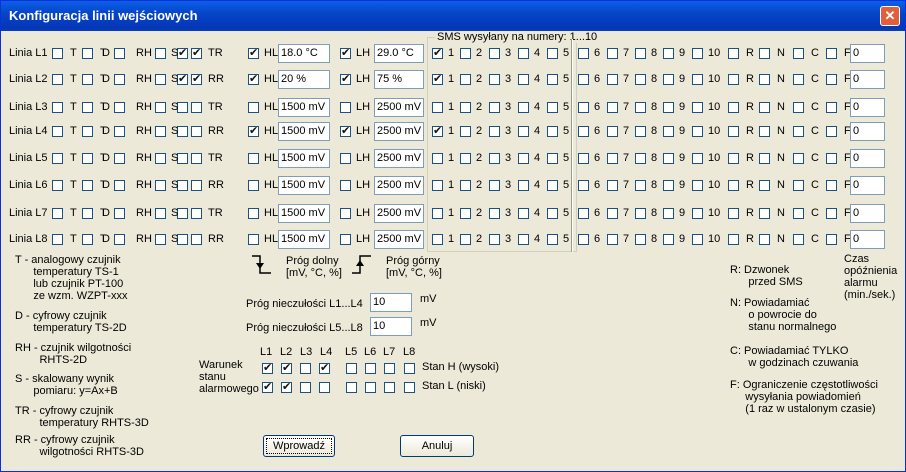 Image resolution: width=906 pixels, height=472 pixels. What do you see at coordinates (552, 53) in the screenshot?
I see `sms-5-checkbox-l1` at bounding box center [552, 53].